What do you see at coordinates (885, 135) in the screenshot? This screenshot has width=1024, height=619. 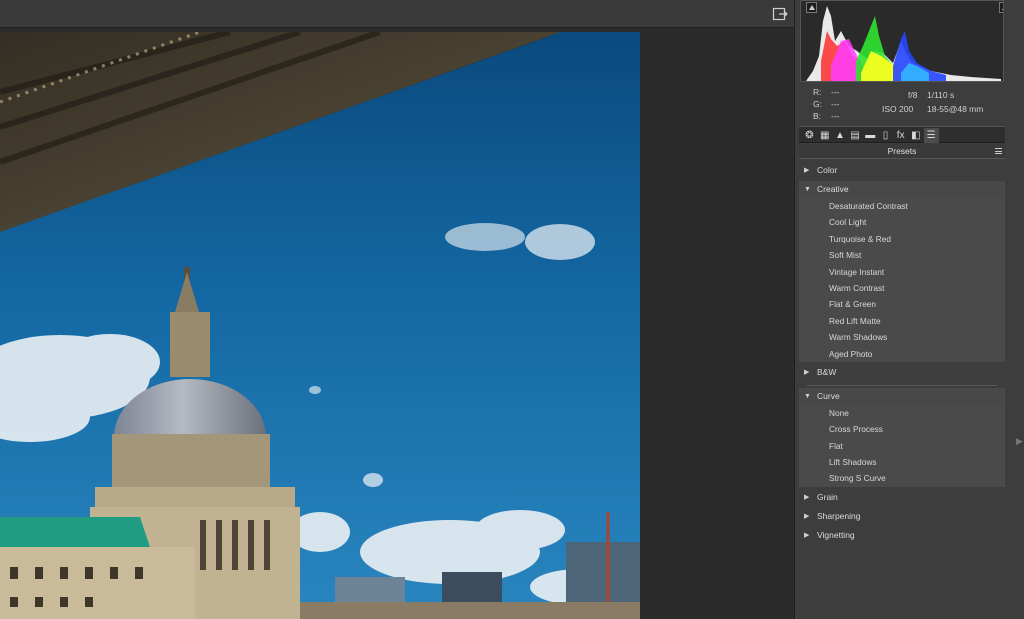 I see `lens-corrections-icon: ▯` at bounding box center [885, 135].